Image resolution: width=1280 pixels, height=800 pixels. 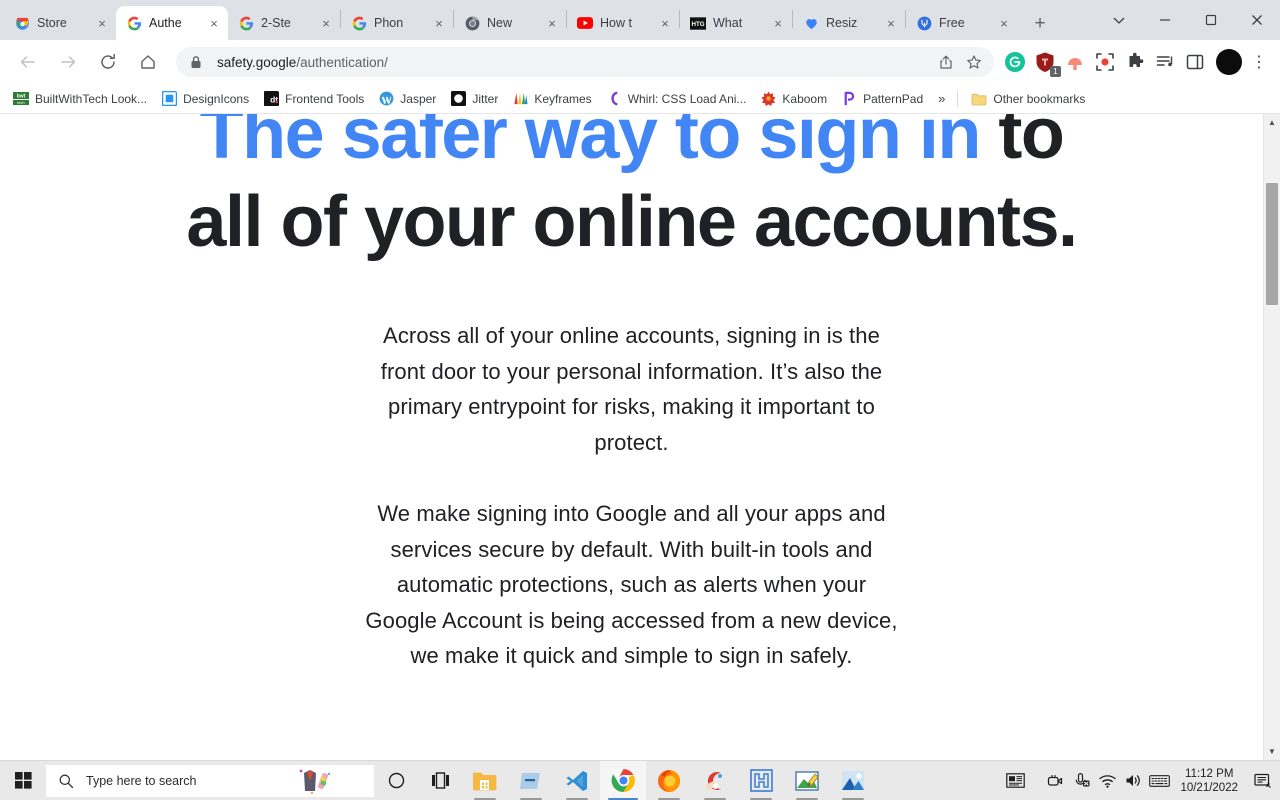 What do you see at coordinates (485, 780) in the screenshot?
I see `taskbar-app-file-explorer` at bounding box center [485, 780].